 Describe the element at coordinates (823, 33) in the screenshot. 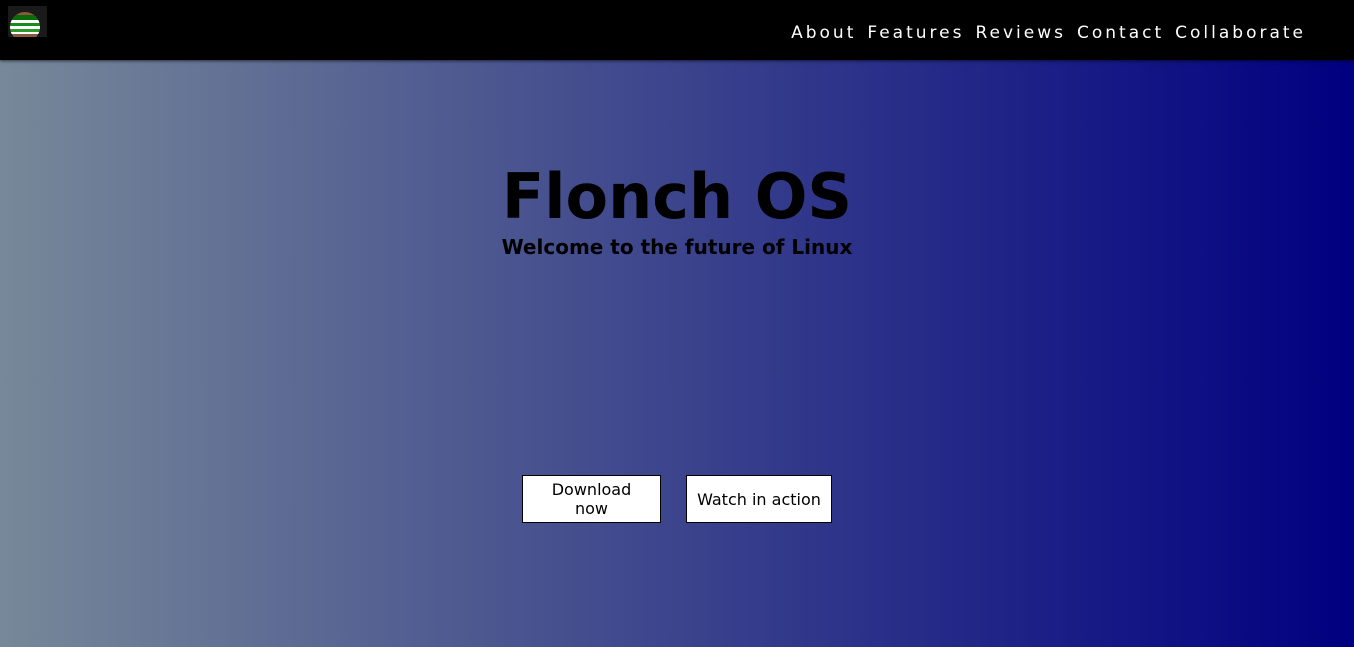

I see `nav-link-about: About` at that location.